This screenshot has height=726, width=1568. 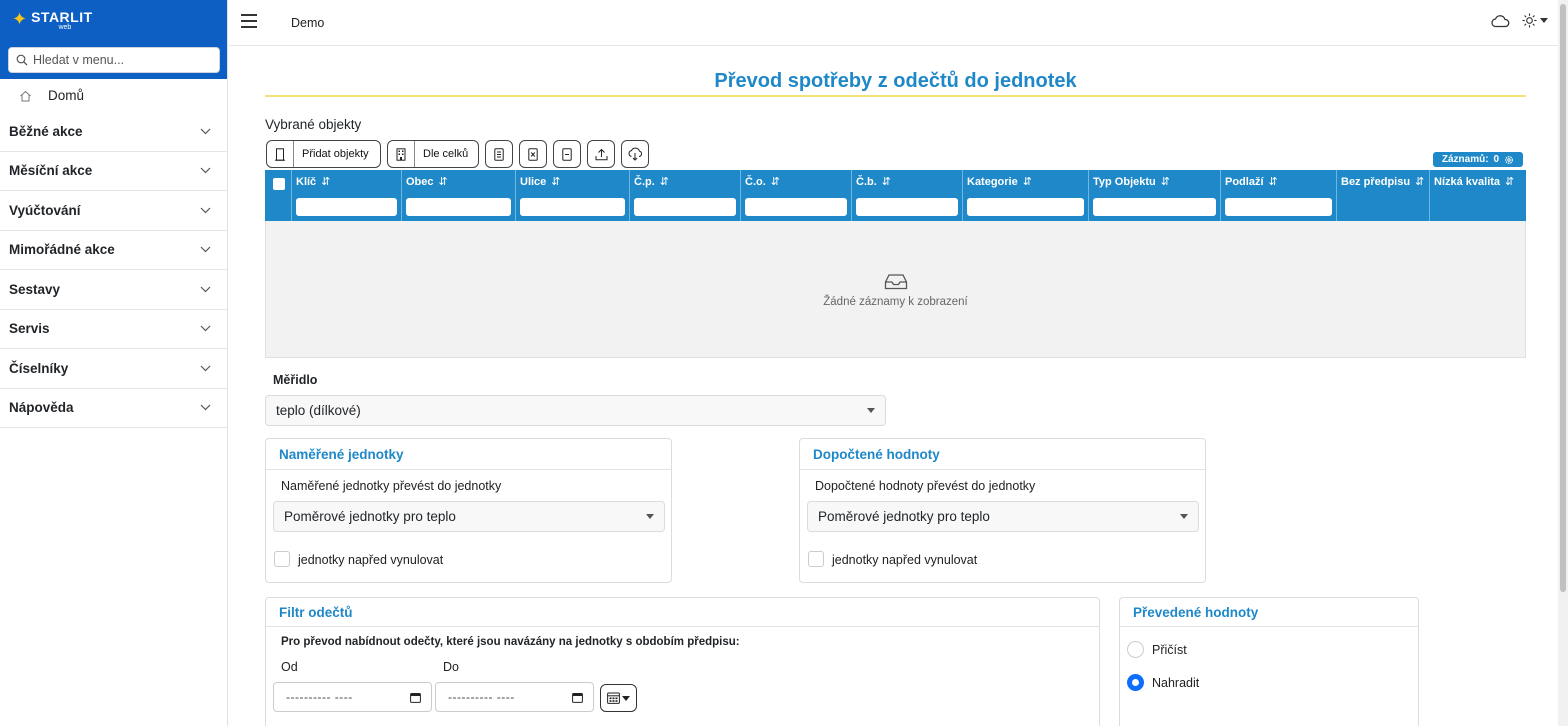 I want to click on sidebar-item-label: Běžné akce, so click(x=46, y=131).